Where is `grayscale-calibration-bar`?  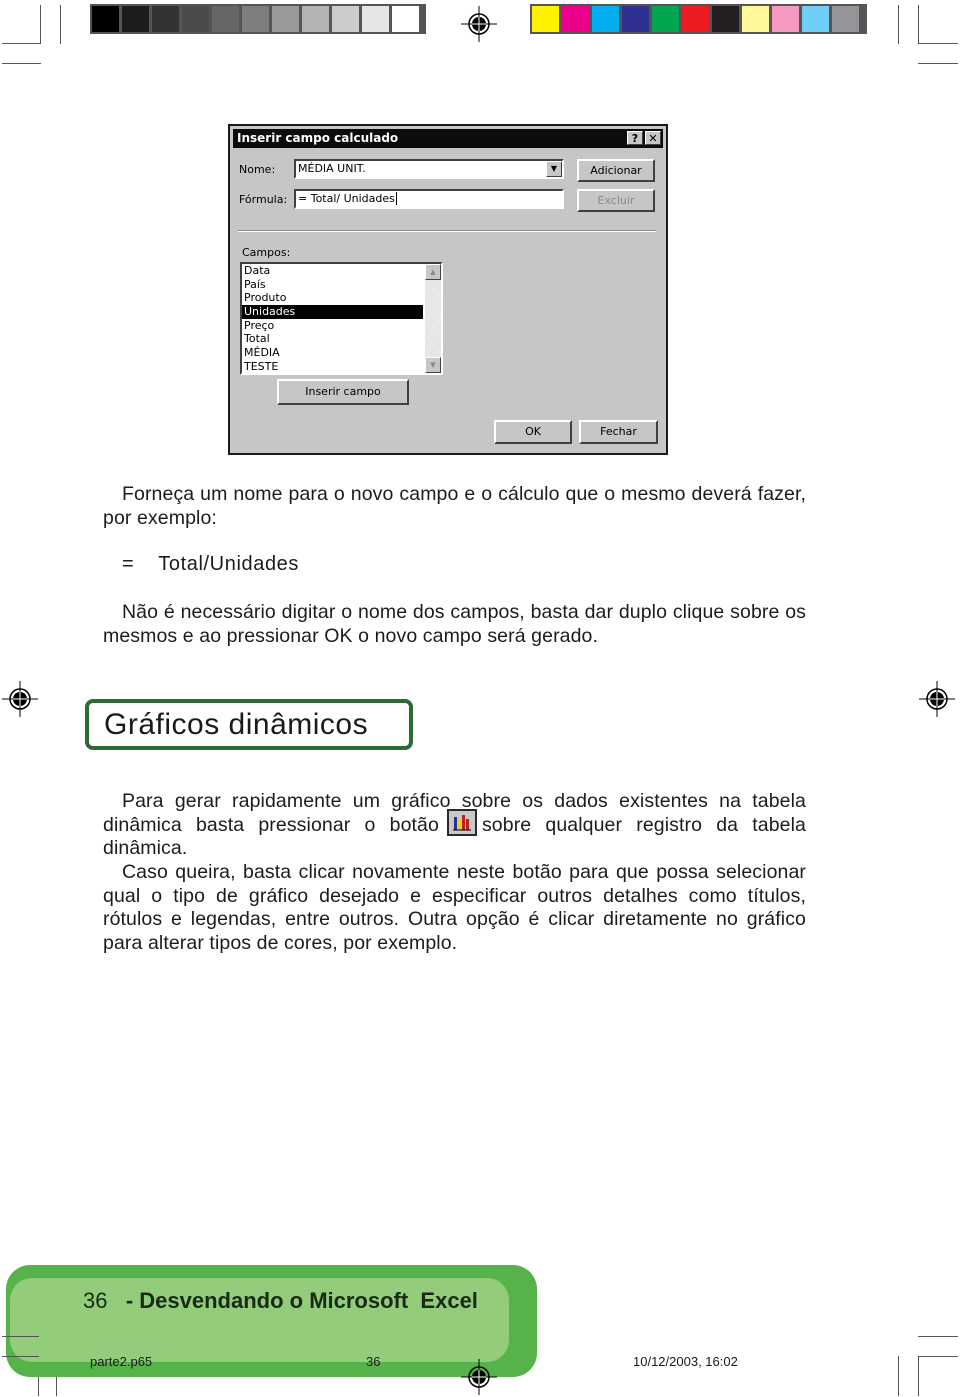
grayscale-calibration-bar is located at coordinates (258, 19).